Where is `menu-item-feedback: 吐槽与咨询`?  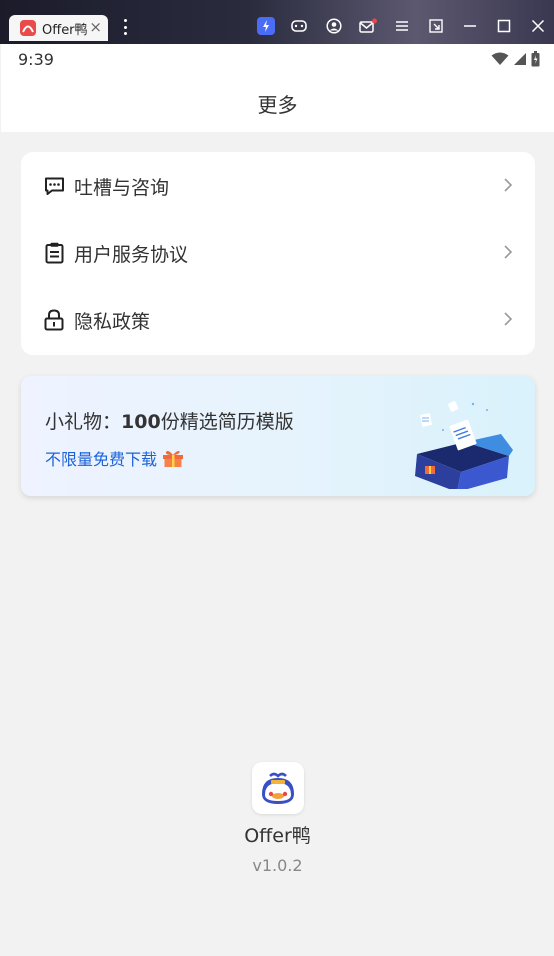
menu-item-feedback: 吐槽与咨询 is located at coordinates (278, 185).